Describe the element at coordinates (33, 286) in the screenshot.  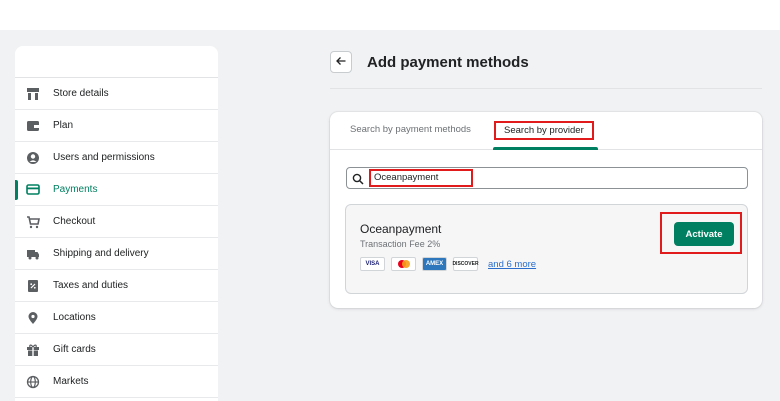
I see `tax-icon` at that location.